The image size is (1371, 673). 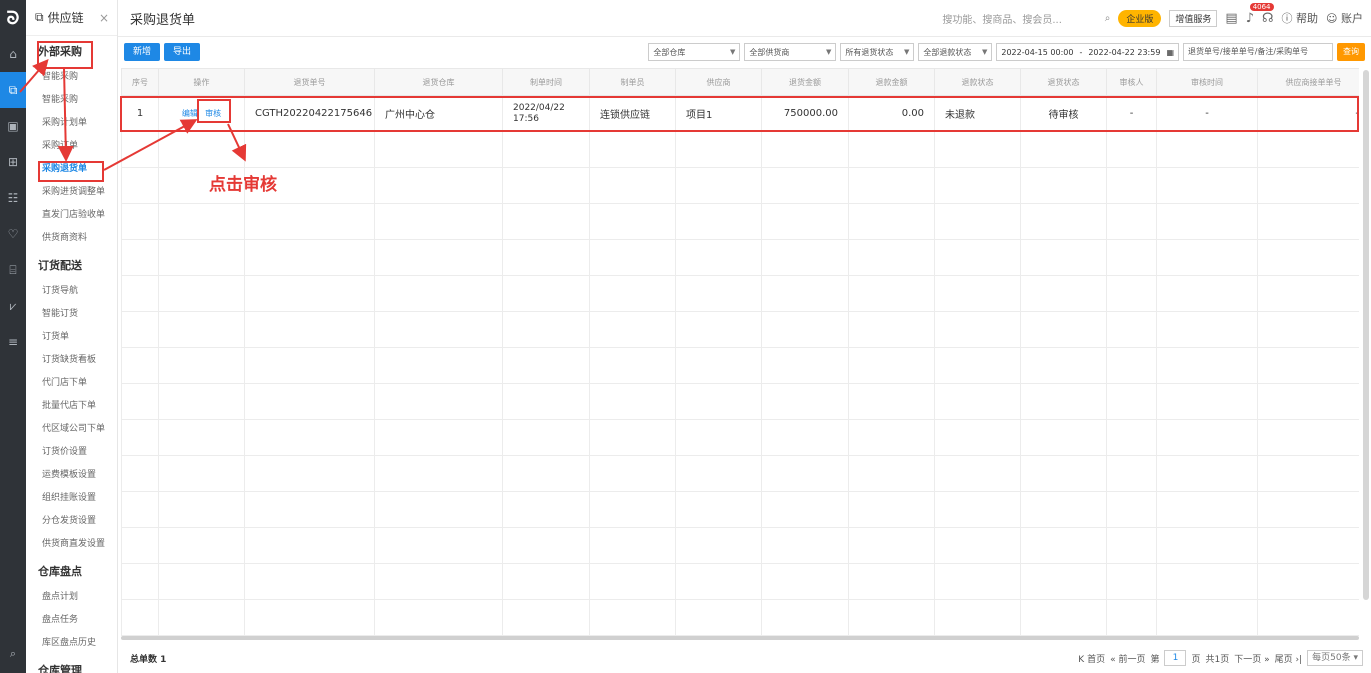 I want to click on help-link: ⓘ 帮助, so click(x=1300, y=18).